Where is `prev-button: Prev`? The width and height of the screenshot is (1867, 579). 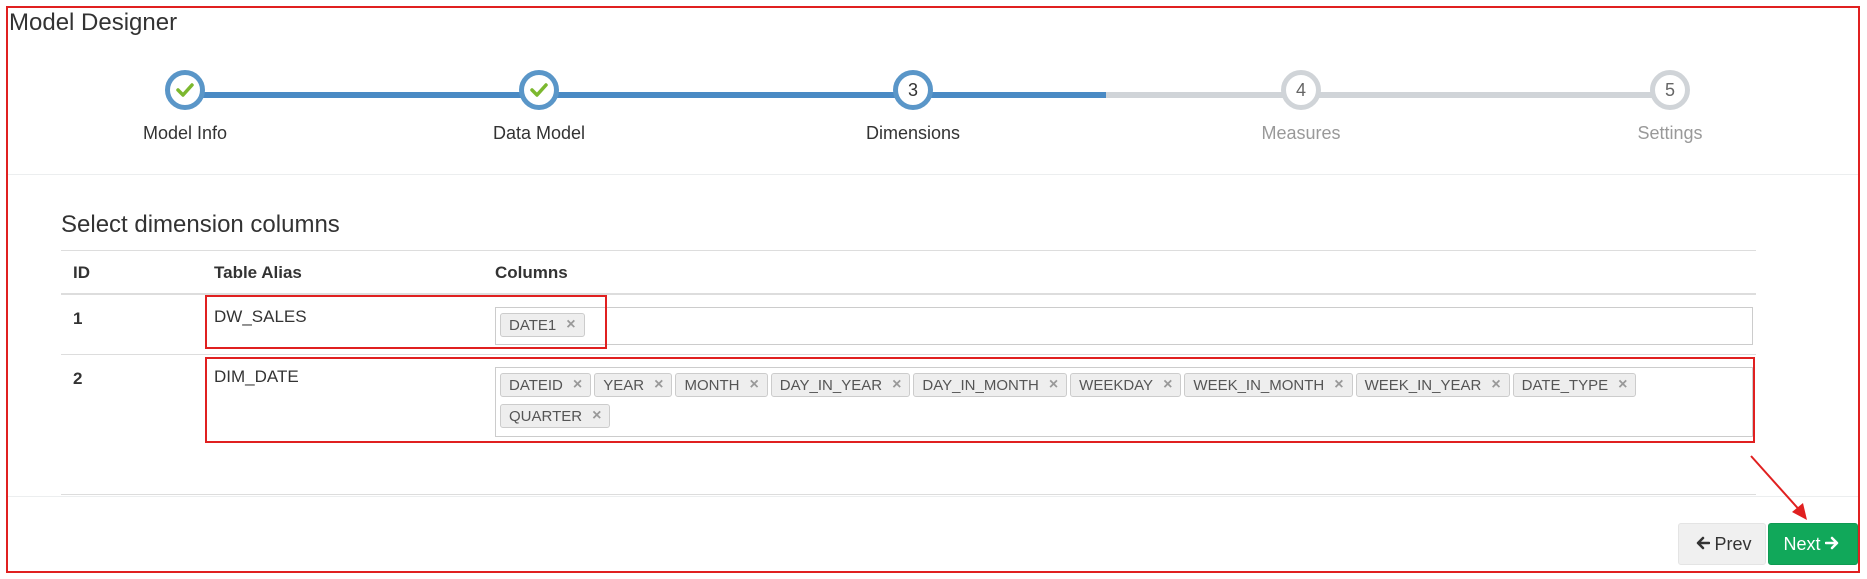 prev-button: Prev is located at coordinates (1722, 544).